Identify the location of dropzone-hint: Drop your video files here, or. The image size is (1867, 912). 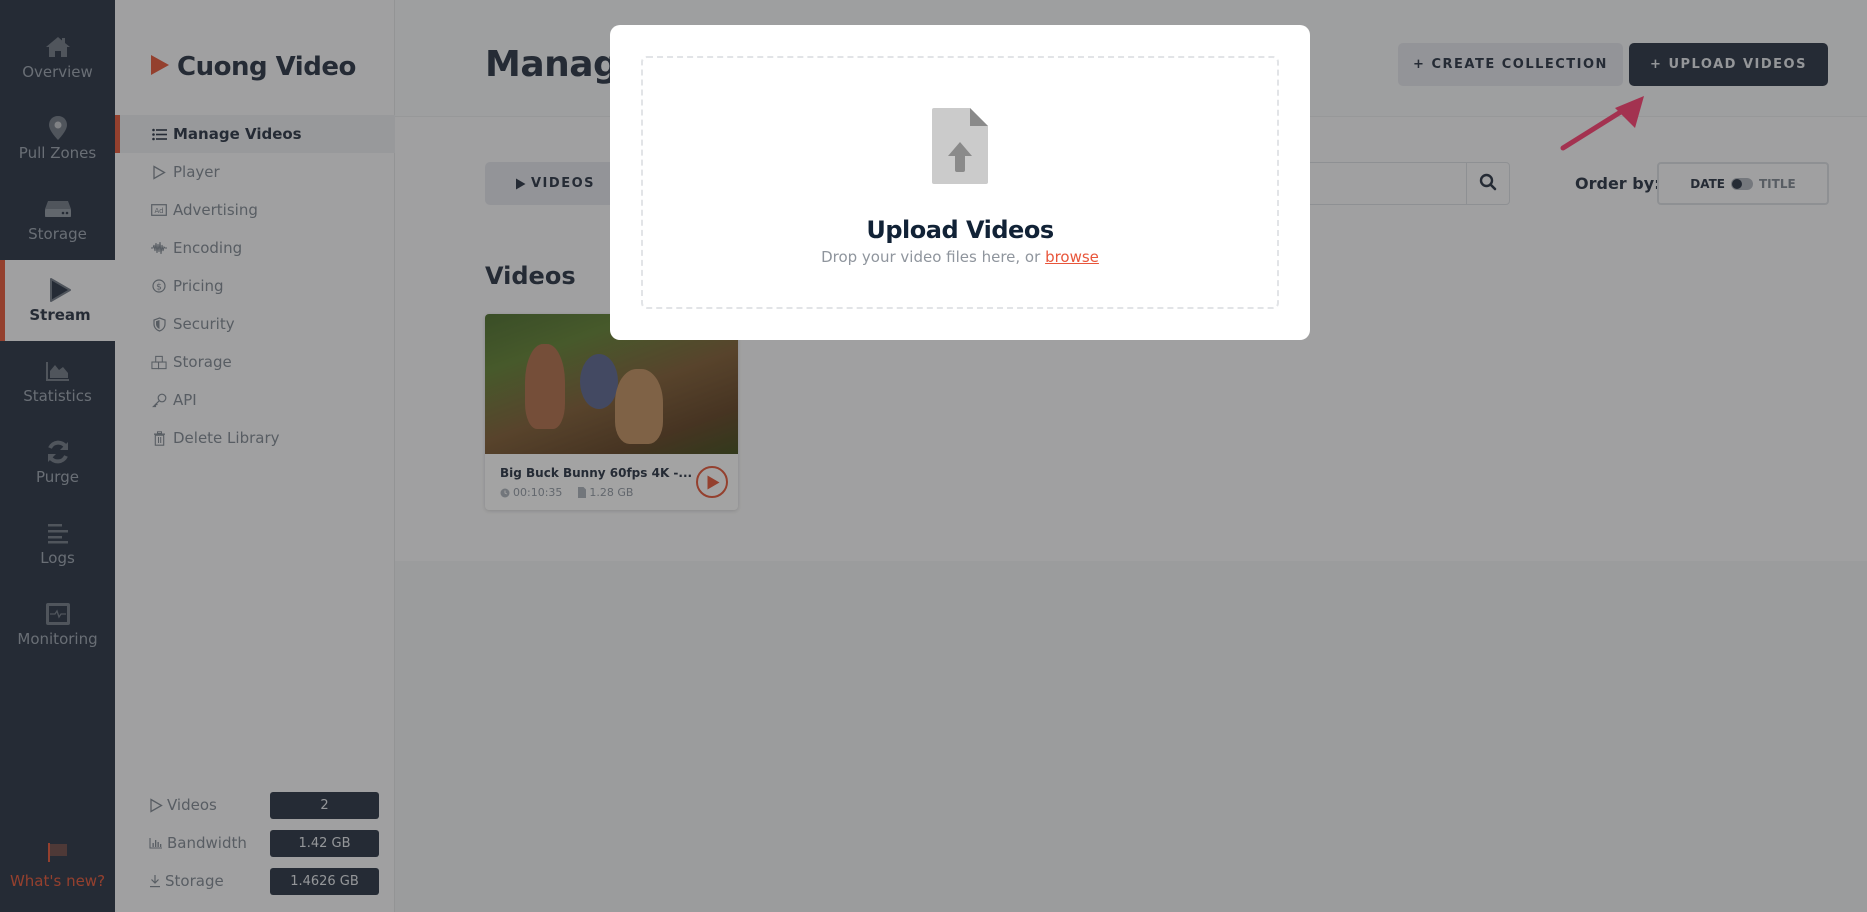
(931, 257).